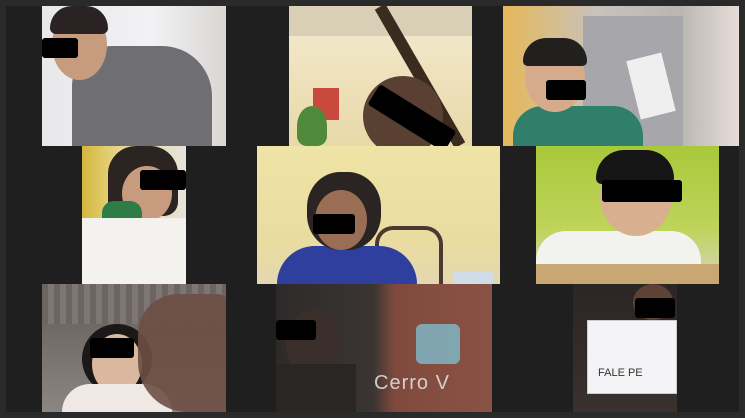 This screenshot has height=418, width=745. What do you see at coordinates (384, 348) in the screenshot?
I see `participant-video-tile: Cerro V` at bounding box center [384, 348].